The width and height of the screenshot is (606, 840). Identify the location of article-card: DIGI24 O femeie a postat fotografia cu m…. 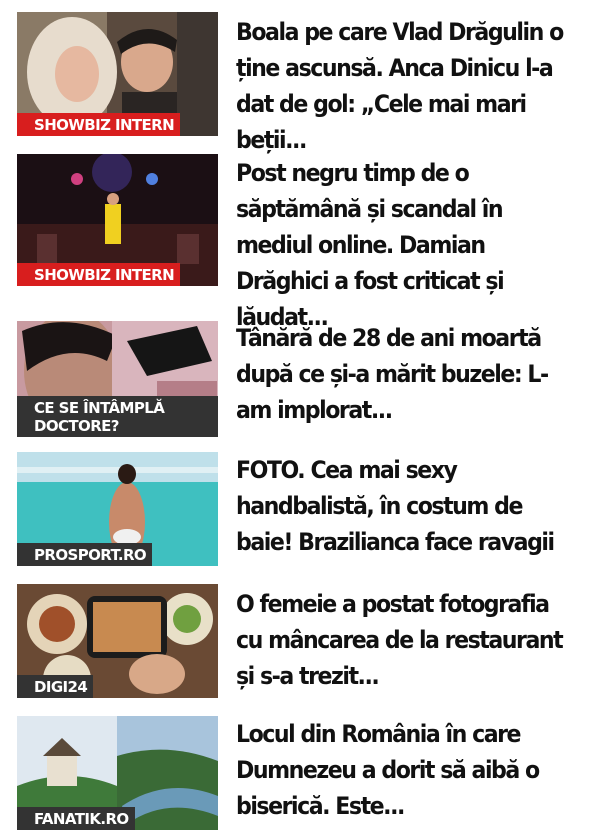
(303, 646).